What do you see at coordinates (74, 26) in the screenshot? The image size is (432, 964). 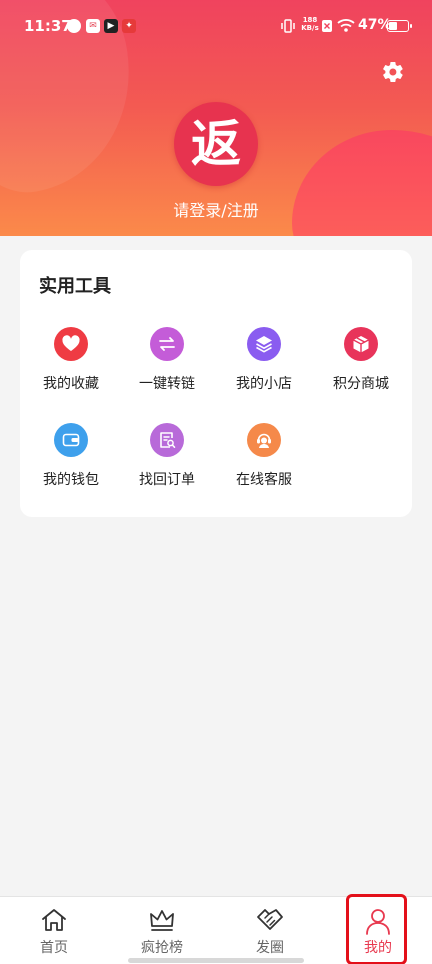 I see `app-notification-icon` at bounding box center [74, 26].